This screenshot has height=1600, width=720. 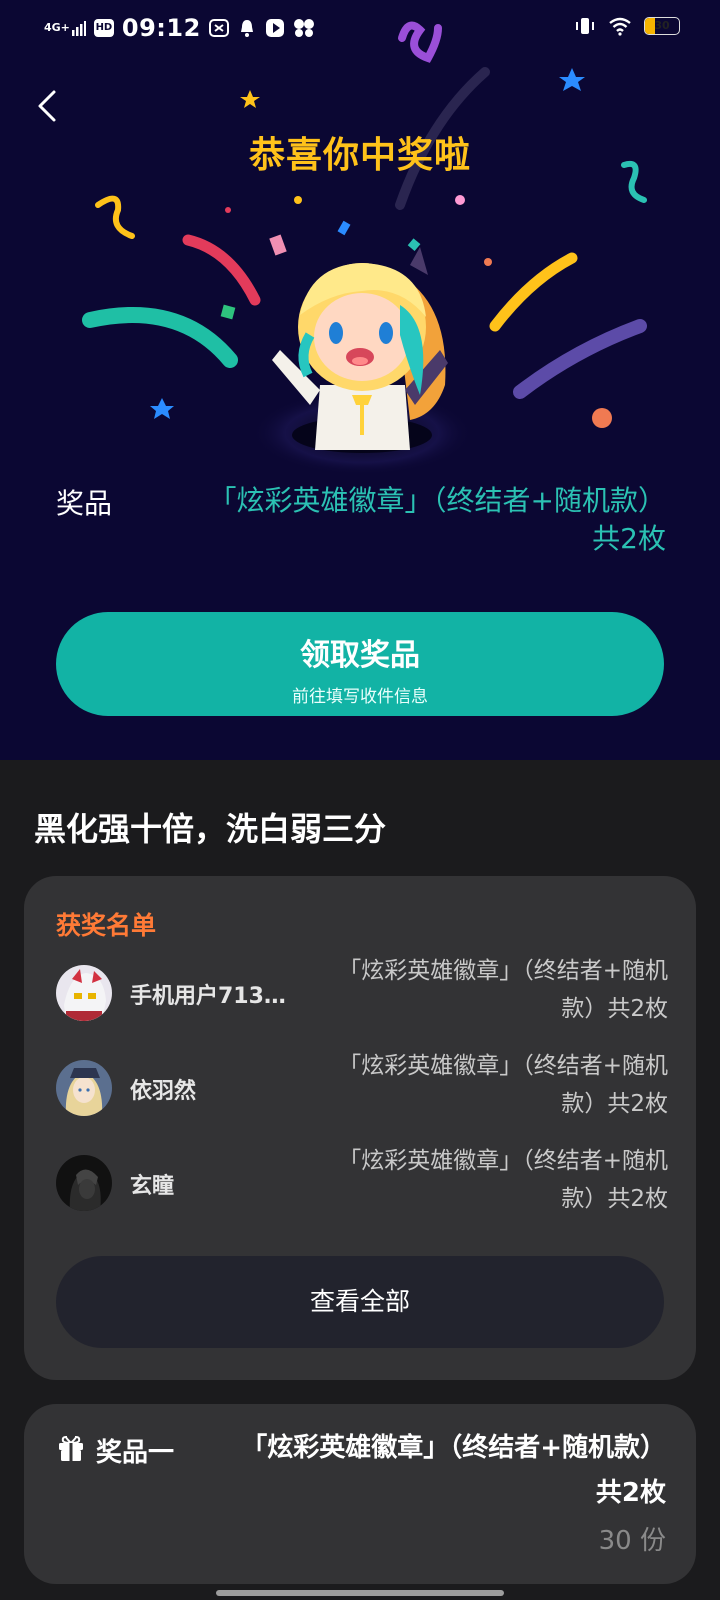 I want to click on winner-row: 依羽然 「炫彩英雄徽章」（终结者+随机款）共2枚, so click(x=362, y=1087).